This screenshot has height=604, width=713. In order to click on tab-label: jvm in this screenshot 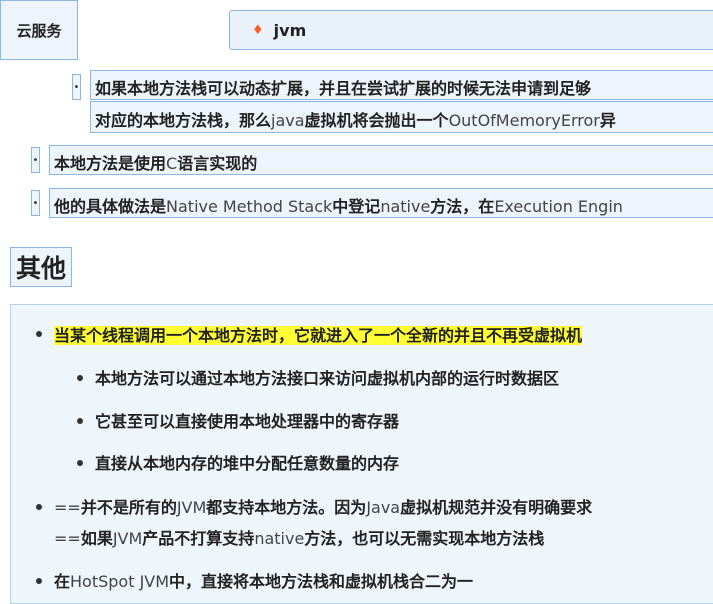, I will do `click(290, 30)`.